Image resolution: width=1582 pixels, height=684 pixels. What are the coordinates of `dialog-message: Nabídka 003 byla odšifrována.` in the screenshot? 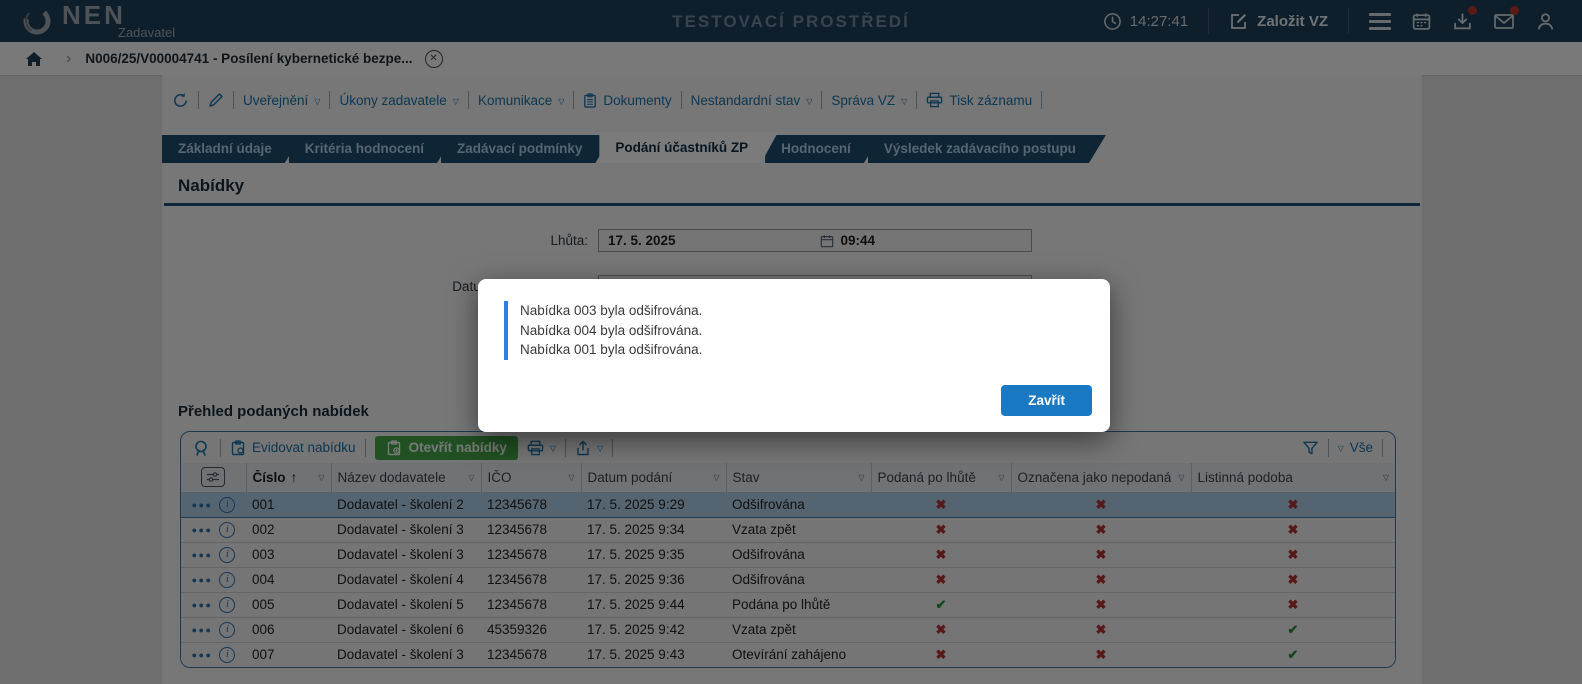 It's located at (611, 310).